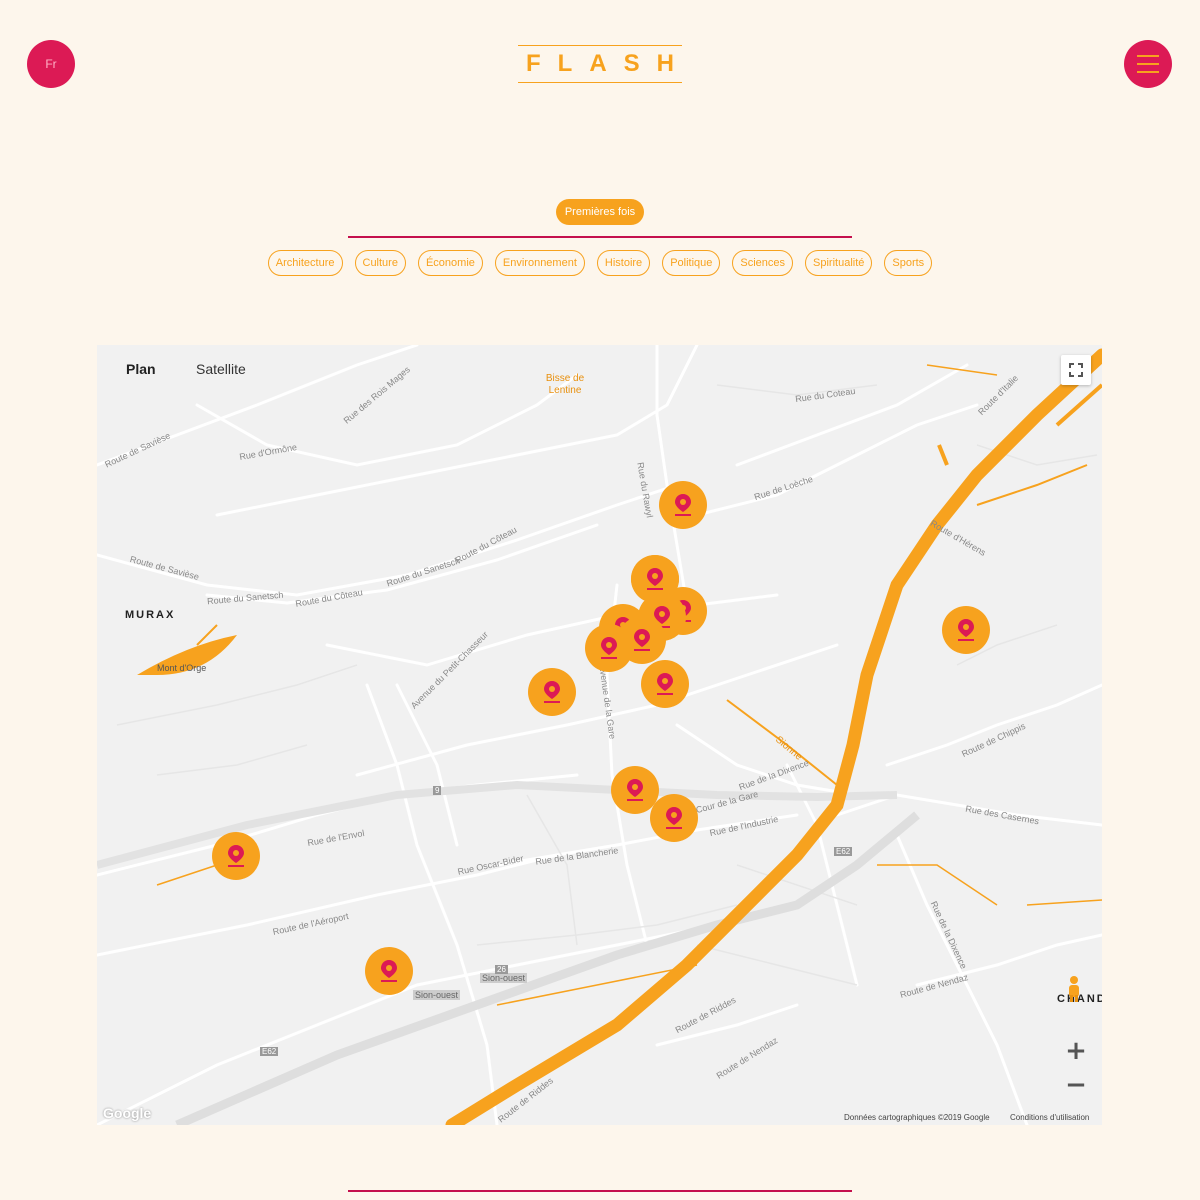 The image size is (1200, 1200). I want to click on zoom-in-button: +, so click(1076, 1051).